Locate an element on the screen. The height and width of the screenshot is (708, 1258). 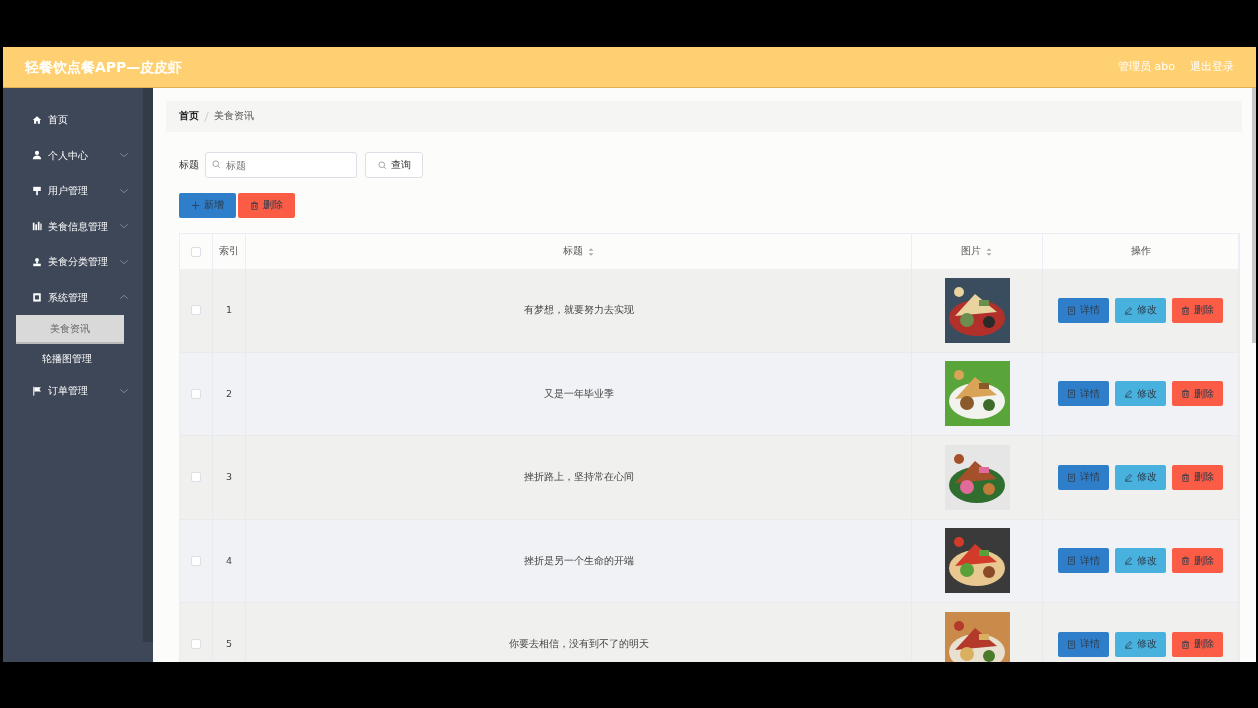
plus-icon is located at coordinates (195, 205).